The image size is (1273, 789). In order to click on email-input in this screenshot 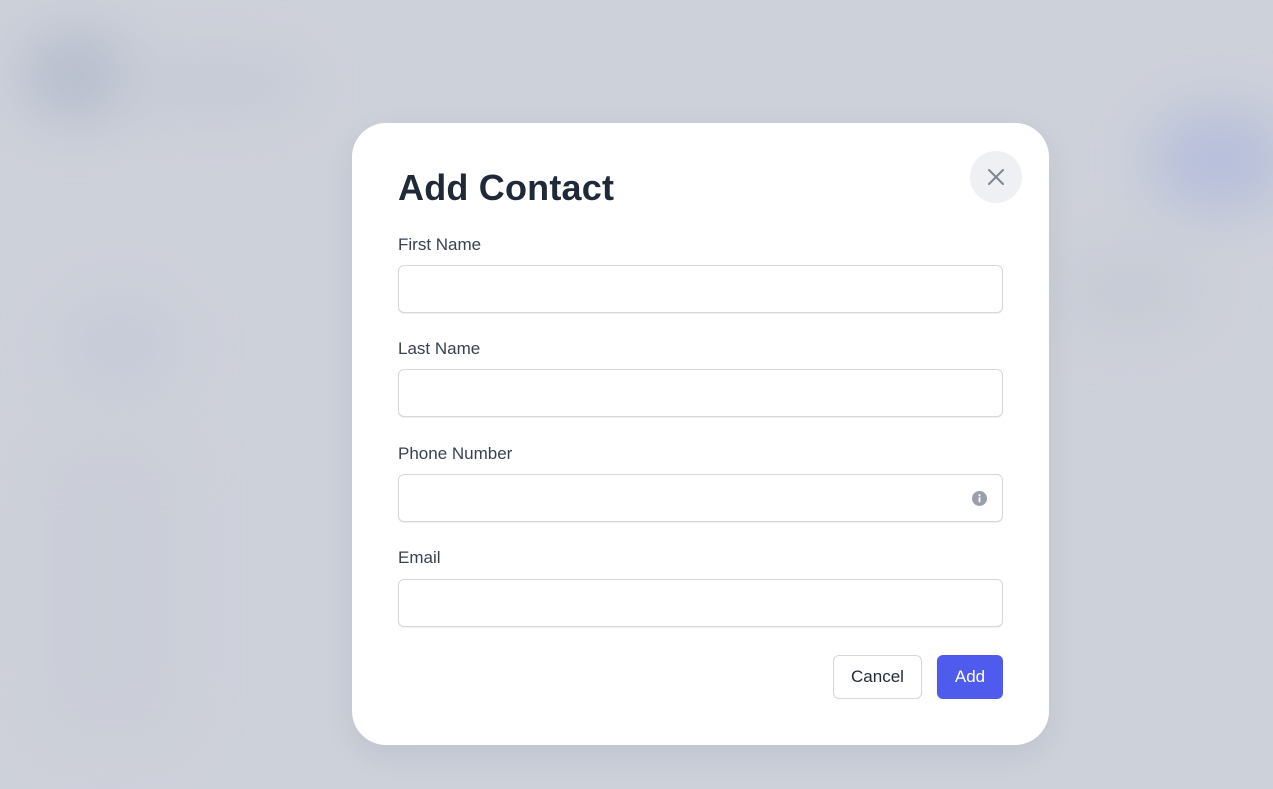, I will do `click(700, 603)`.